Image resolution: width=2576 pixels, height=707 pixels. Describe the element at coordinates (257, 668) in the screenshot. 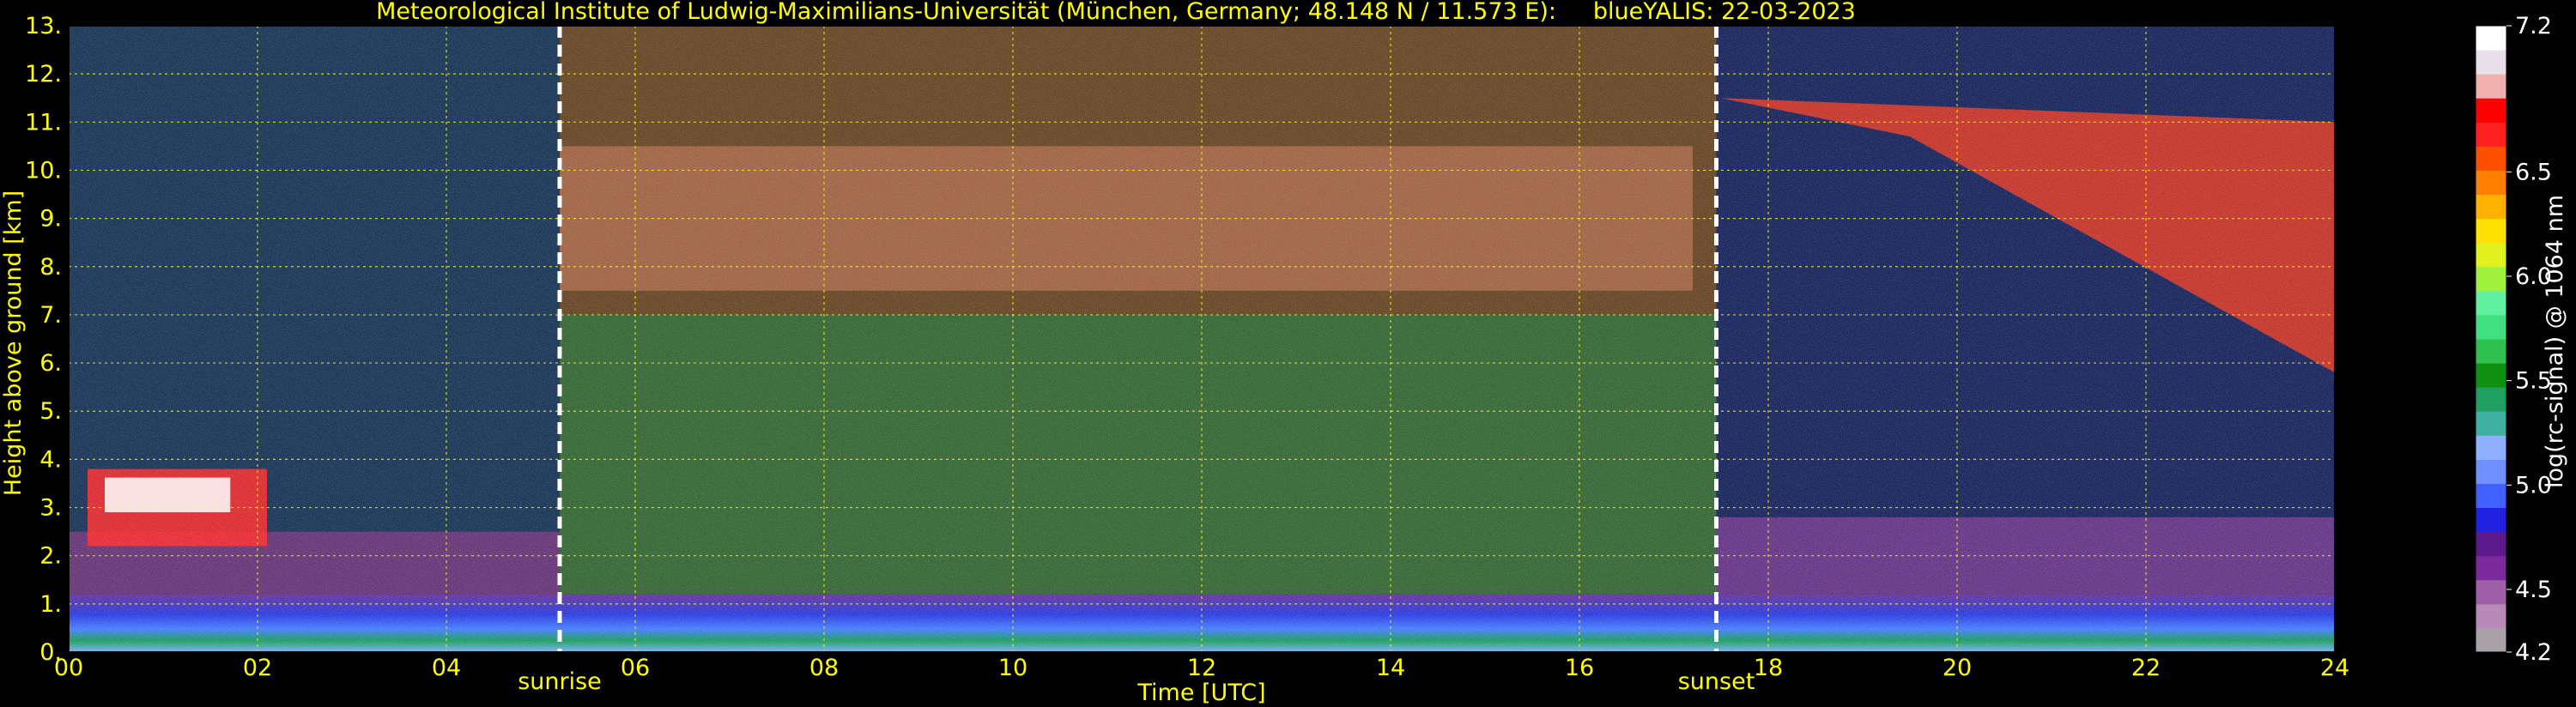

I see `x-tick-label: 02` at that location.